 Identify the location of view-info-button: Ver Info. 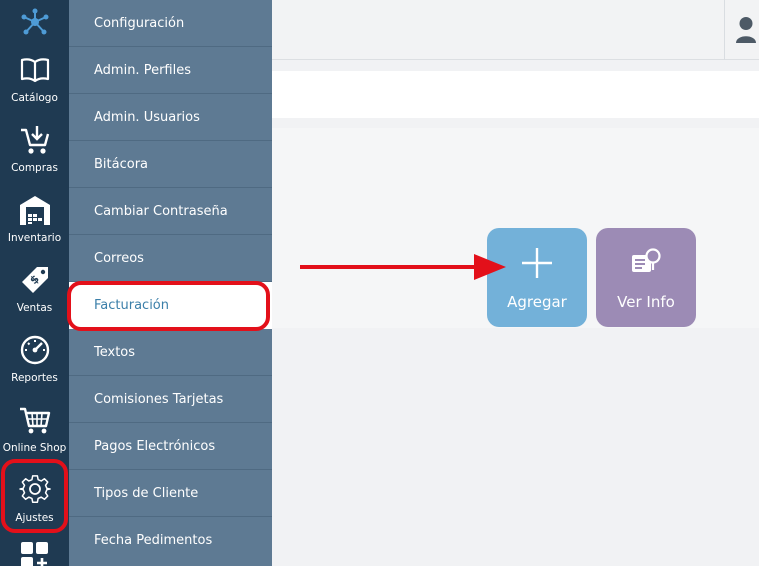
(646, 277).